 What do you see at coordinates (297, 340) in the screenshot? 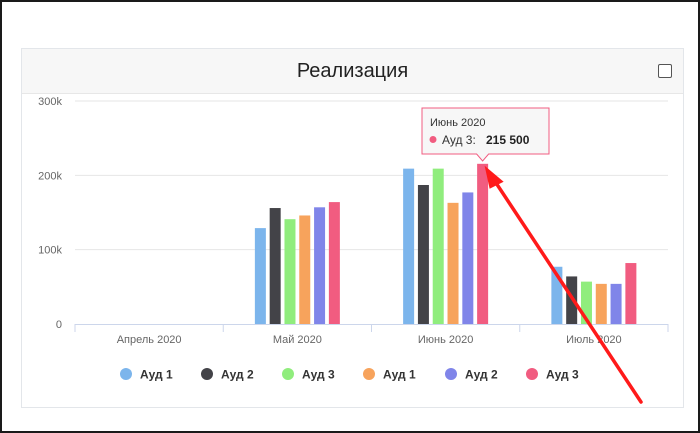
I see `x-tick-label: Май 2020` at bounding box center [297, 340].